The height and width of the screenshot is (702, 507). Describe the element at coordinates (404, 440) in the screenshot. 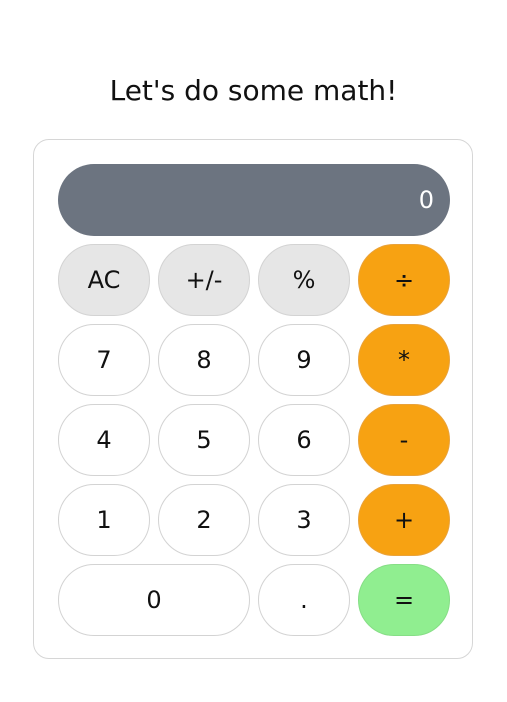

I see `subtract-button: -` at that location.